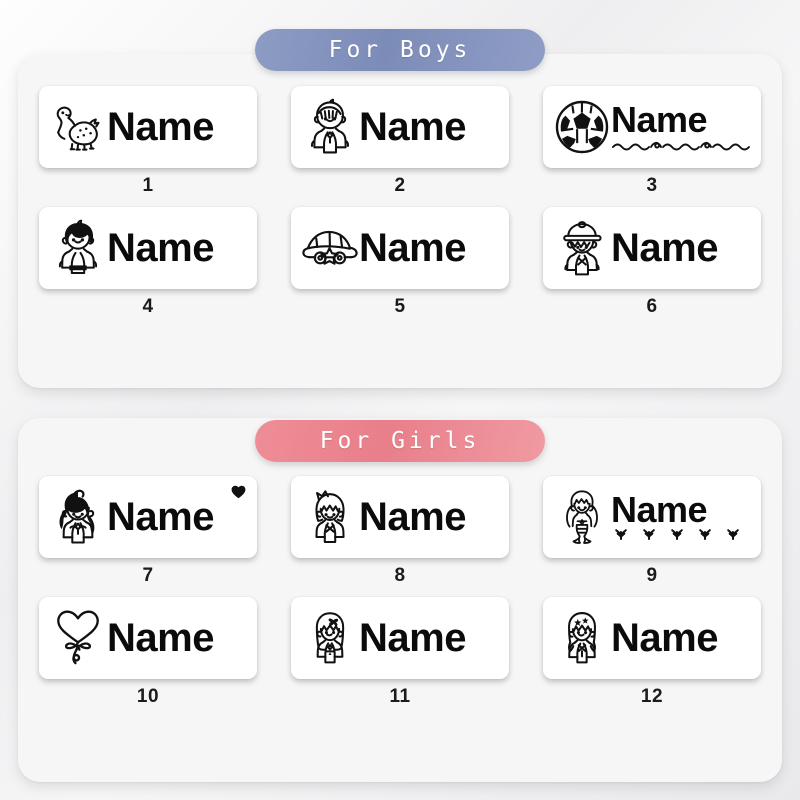  What do you see at coordinates (78, 517) in the screenshot?
I see `girl-pigtails-icon` at bounding box center [78, 517].